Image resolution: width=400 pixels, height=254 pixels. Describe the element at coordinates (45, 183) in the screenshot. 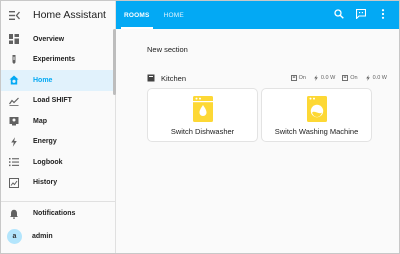

I see `sidebar-item-label: History` at that location.